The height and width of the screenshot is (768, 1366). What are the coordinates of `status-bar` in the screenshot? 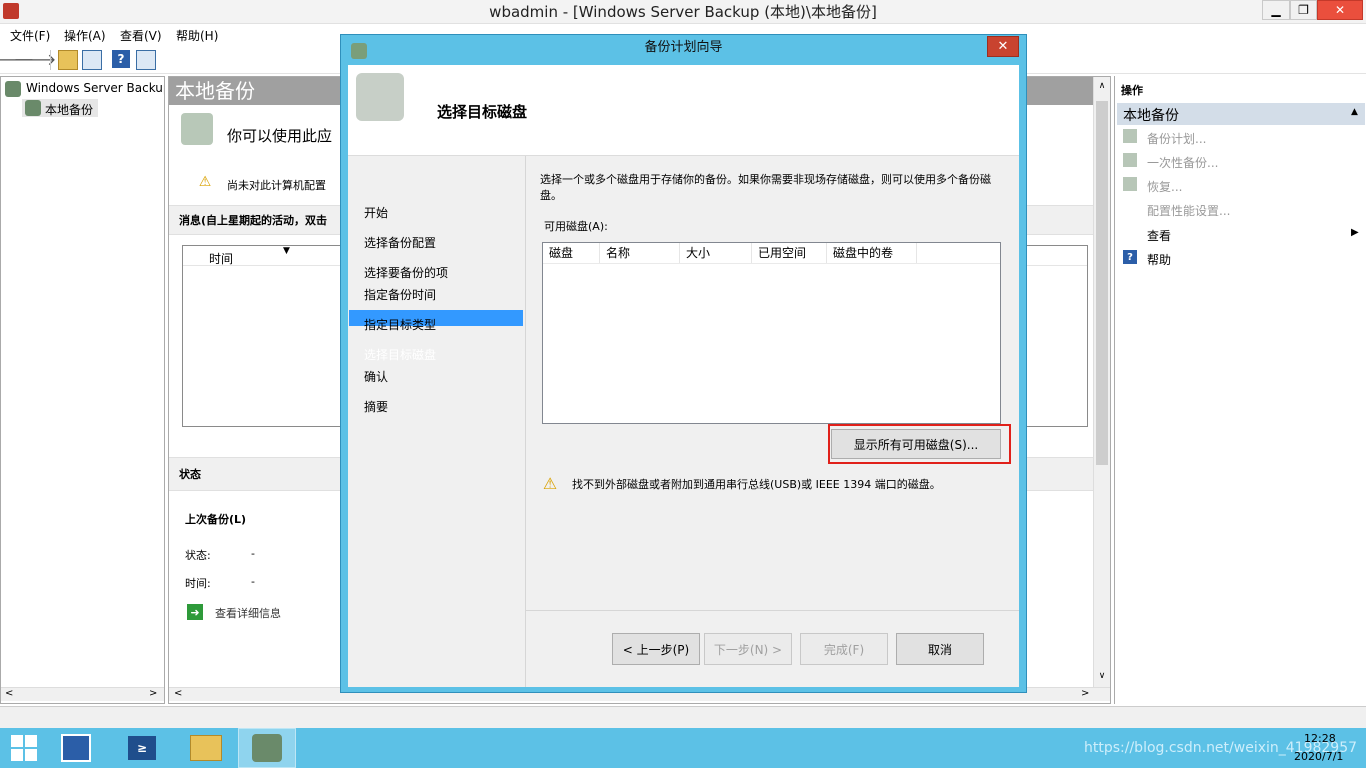 It's located at (683, 717).